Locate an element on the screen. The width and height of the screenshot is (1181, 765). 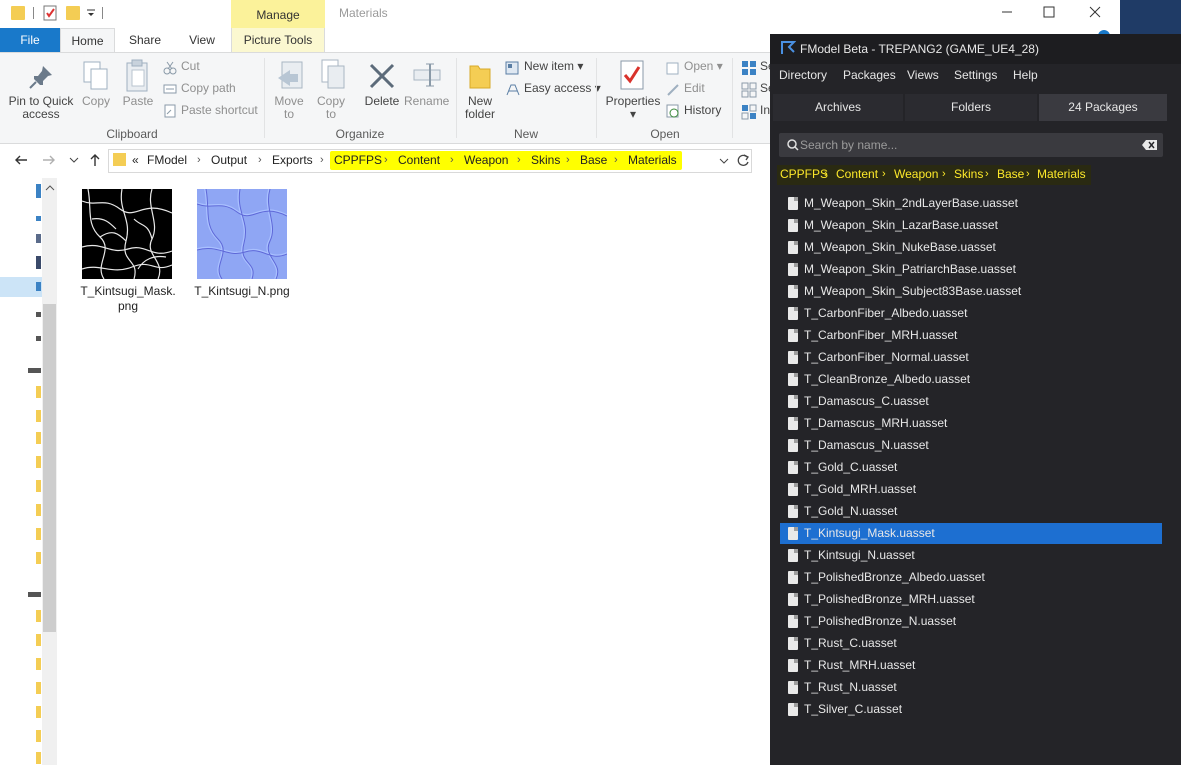
customize-quick-access-icon is located at coordinates (91, 13).